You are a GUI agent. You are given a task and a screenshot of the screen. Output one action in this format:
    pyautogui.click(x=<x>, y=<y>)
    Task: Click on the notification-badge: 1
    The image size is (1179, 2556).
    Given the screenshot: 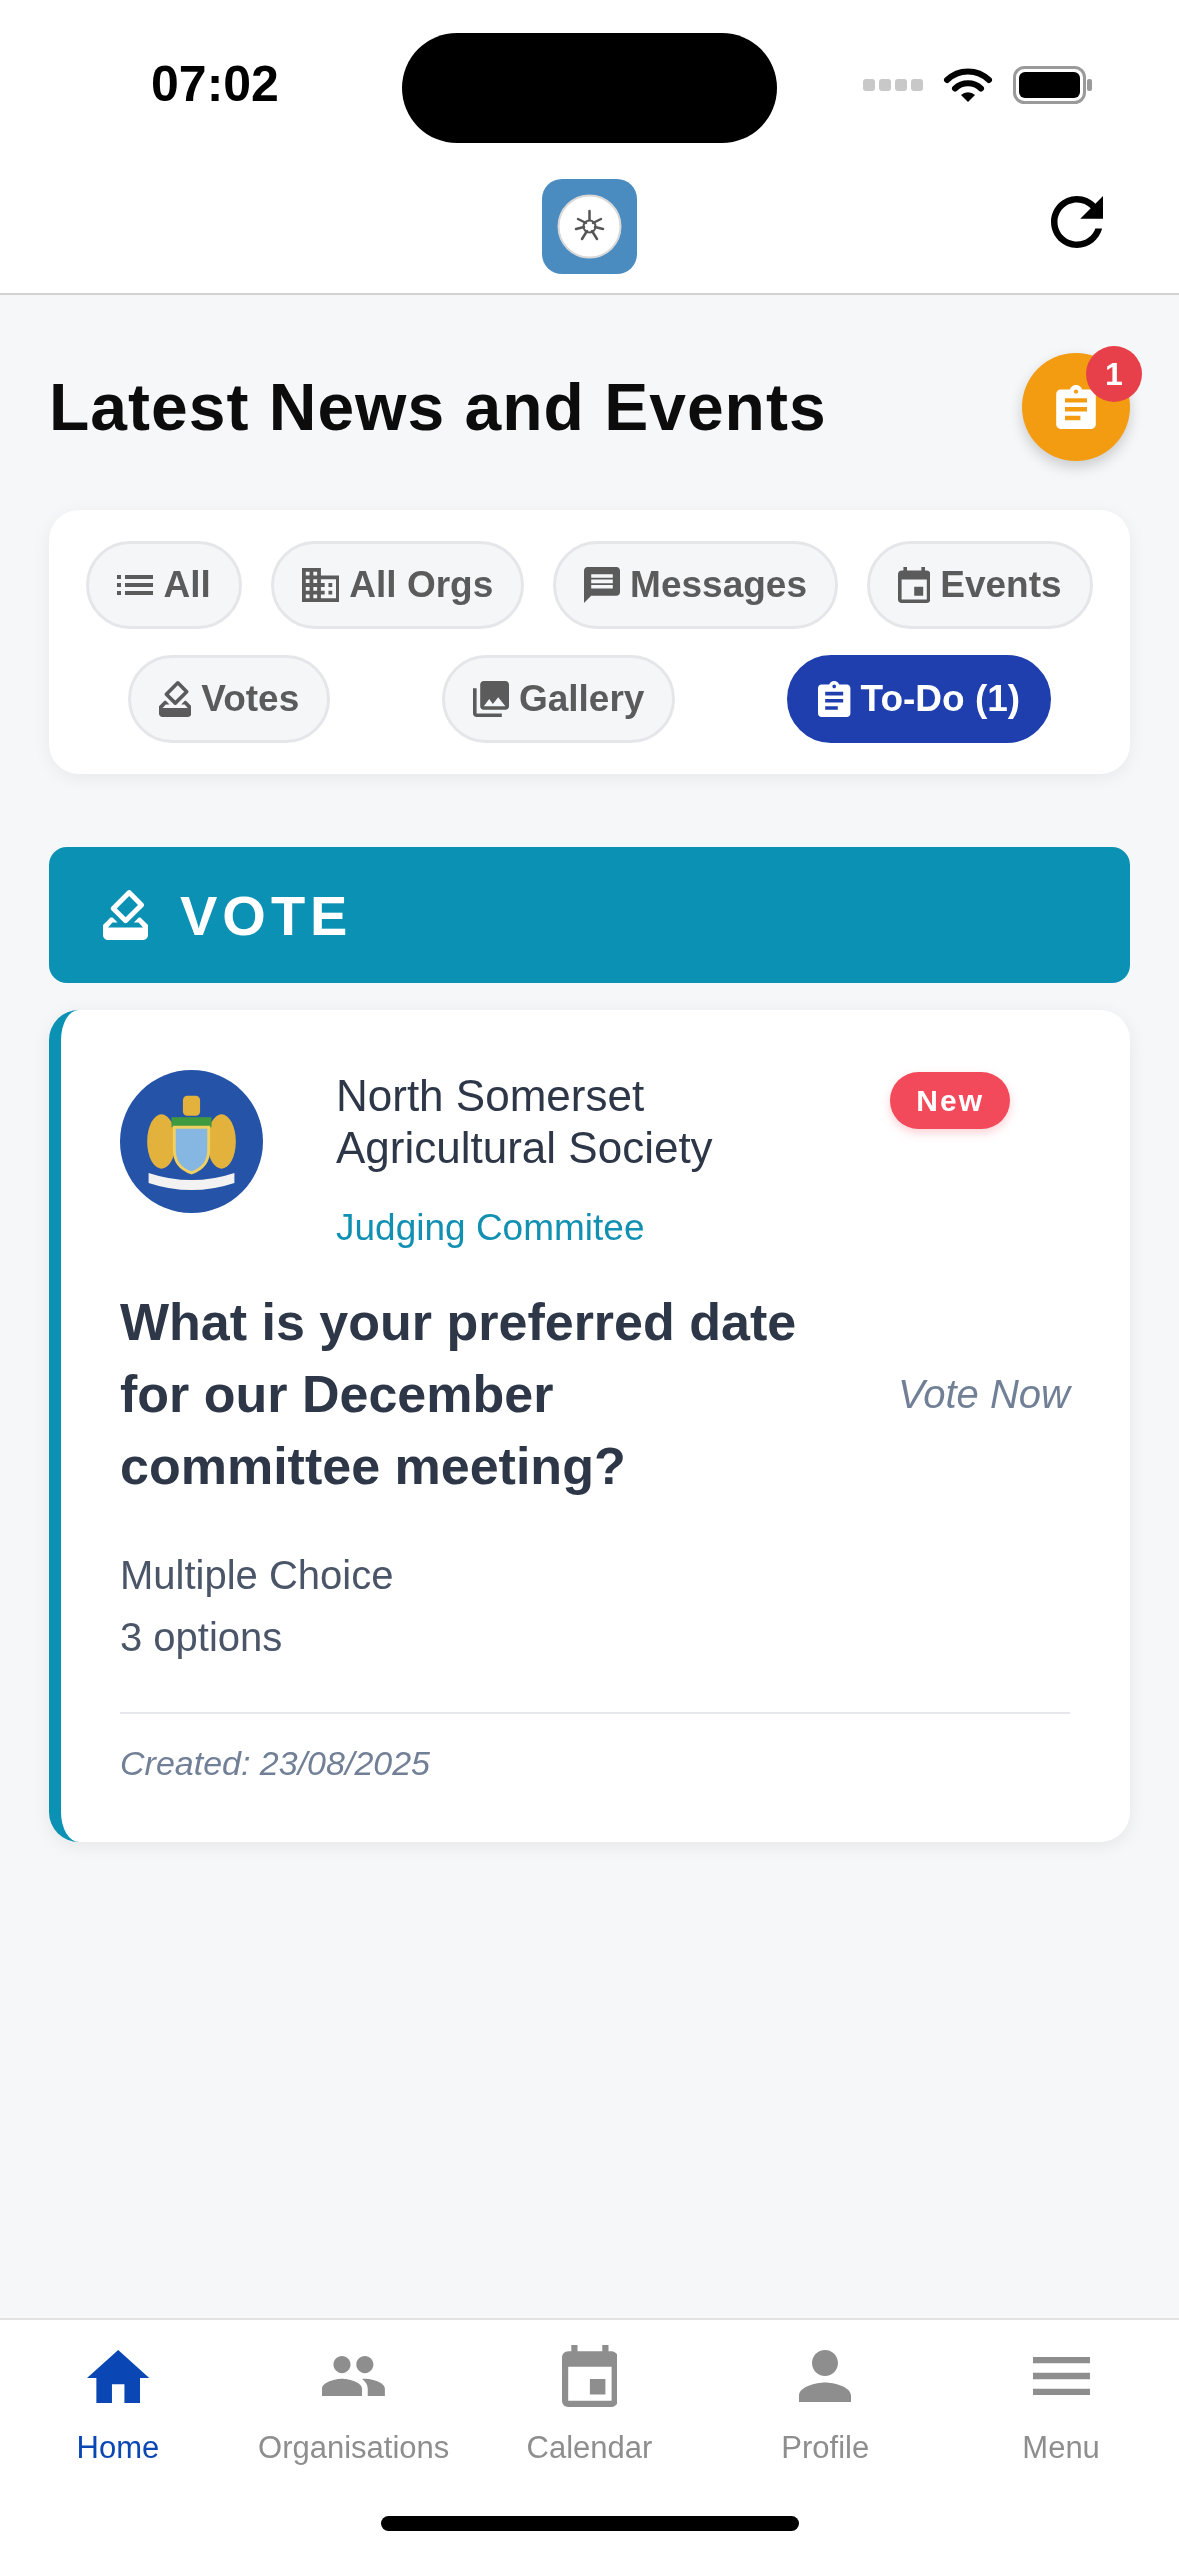 What is the action you would take?
    pyautogui.click(x=1114, y=374)
    